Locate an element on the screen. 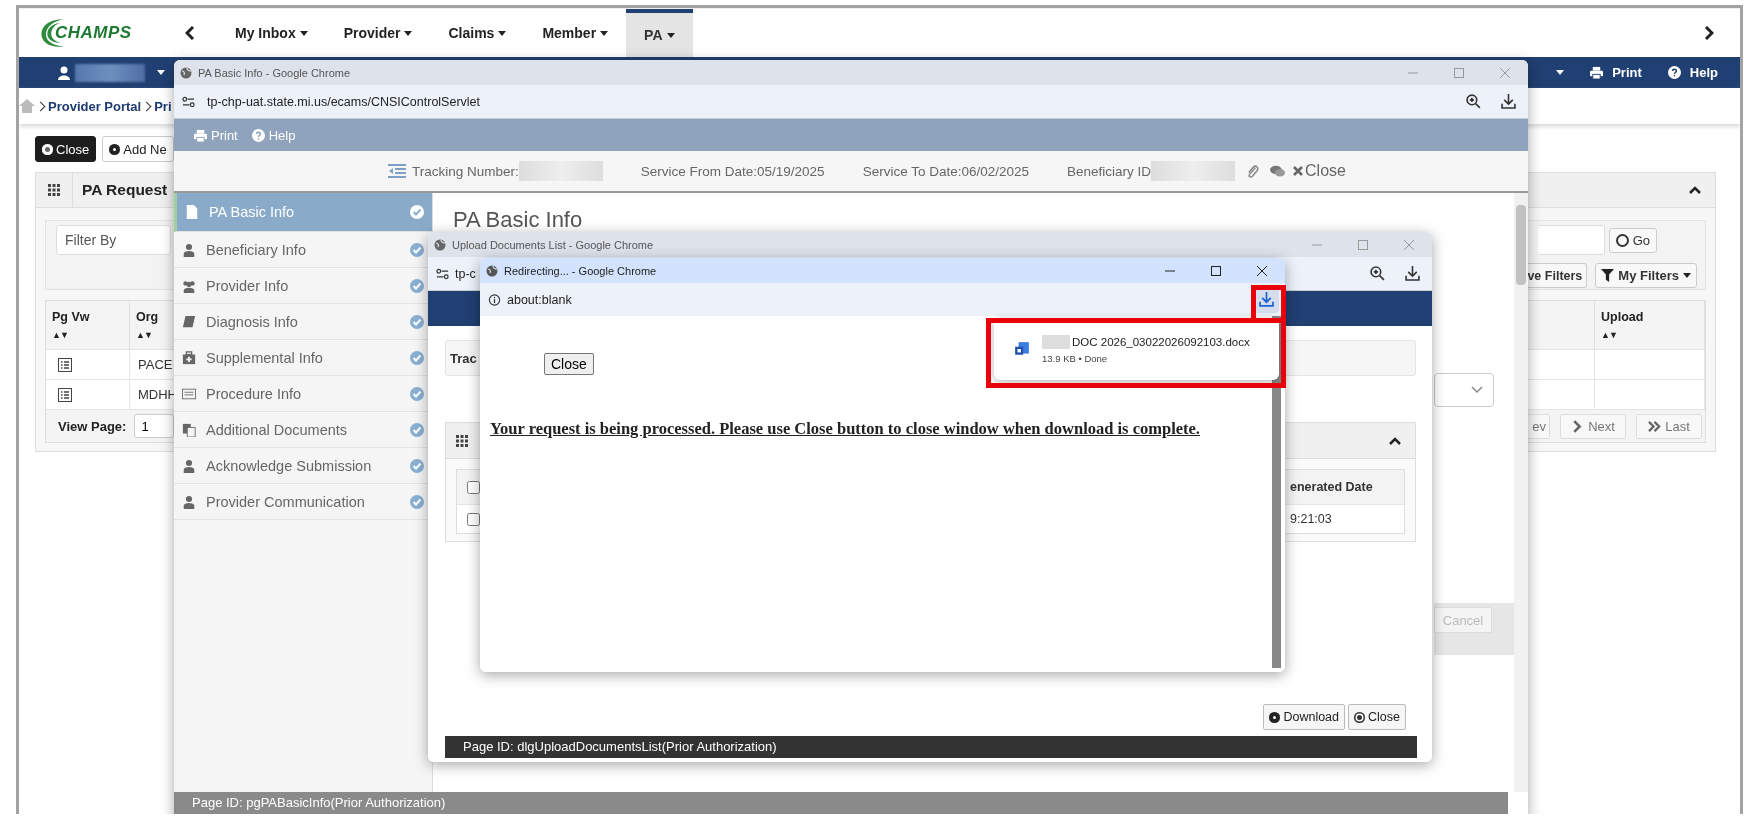 The width and height of the screenshot is (1744, 820). help-icon is located at coordinates (258, 135).